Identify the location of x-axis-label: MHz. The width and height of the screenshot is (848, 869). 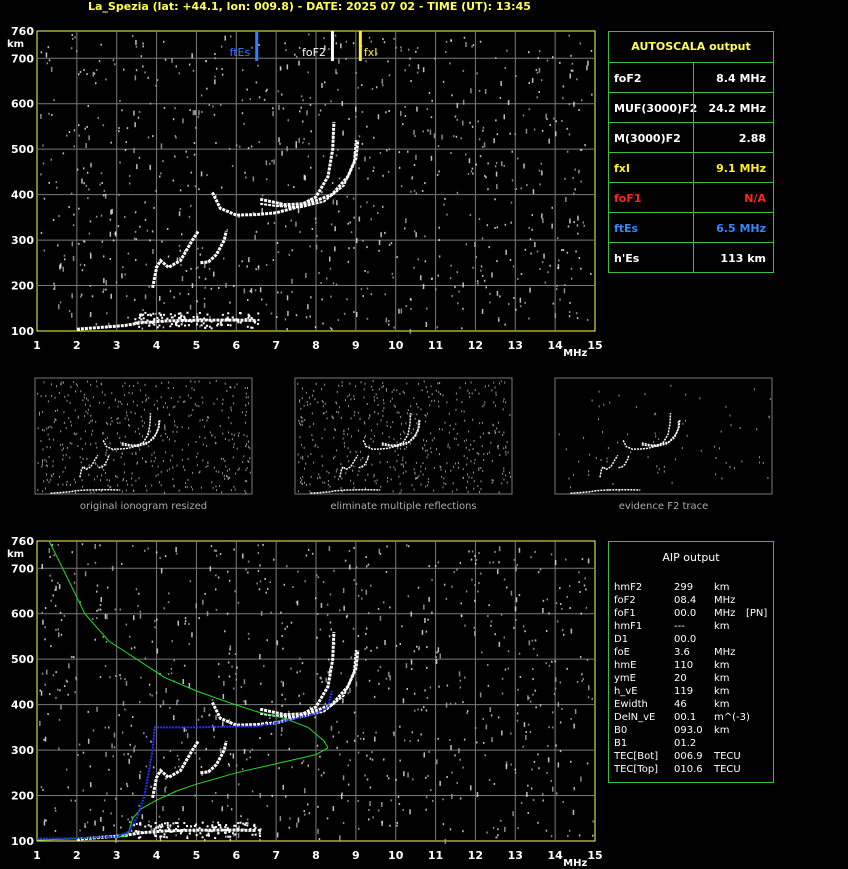
(575, 353).